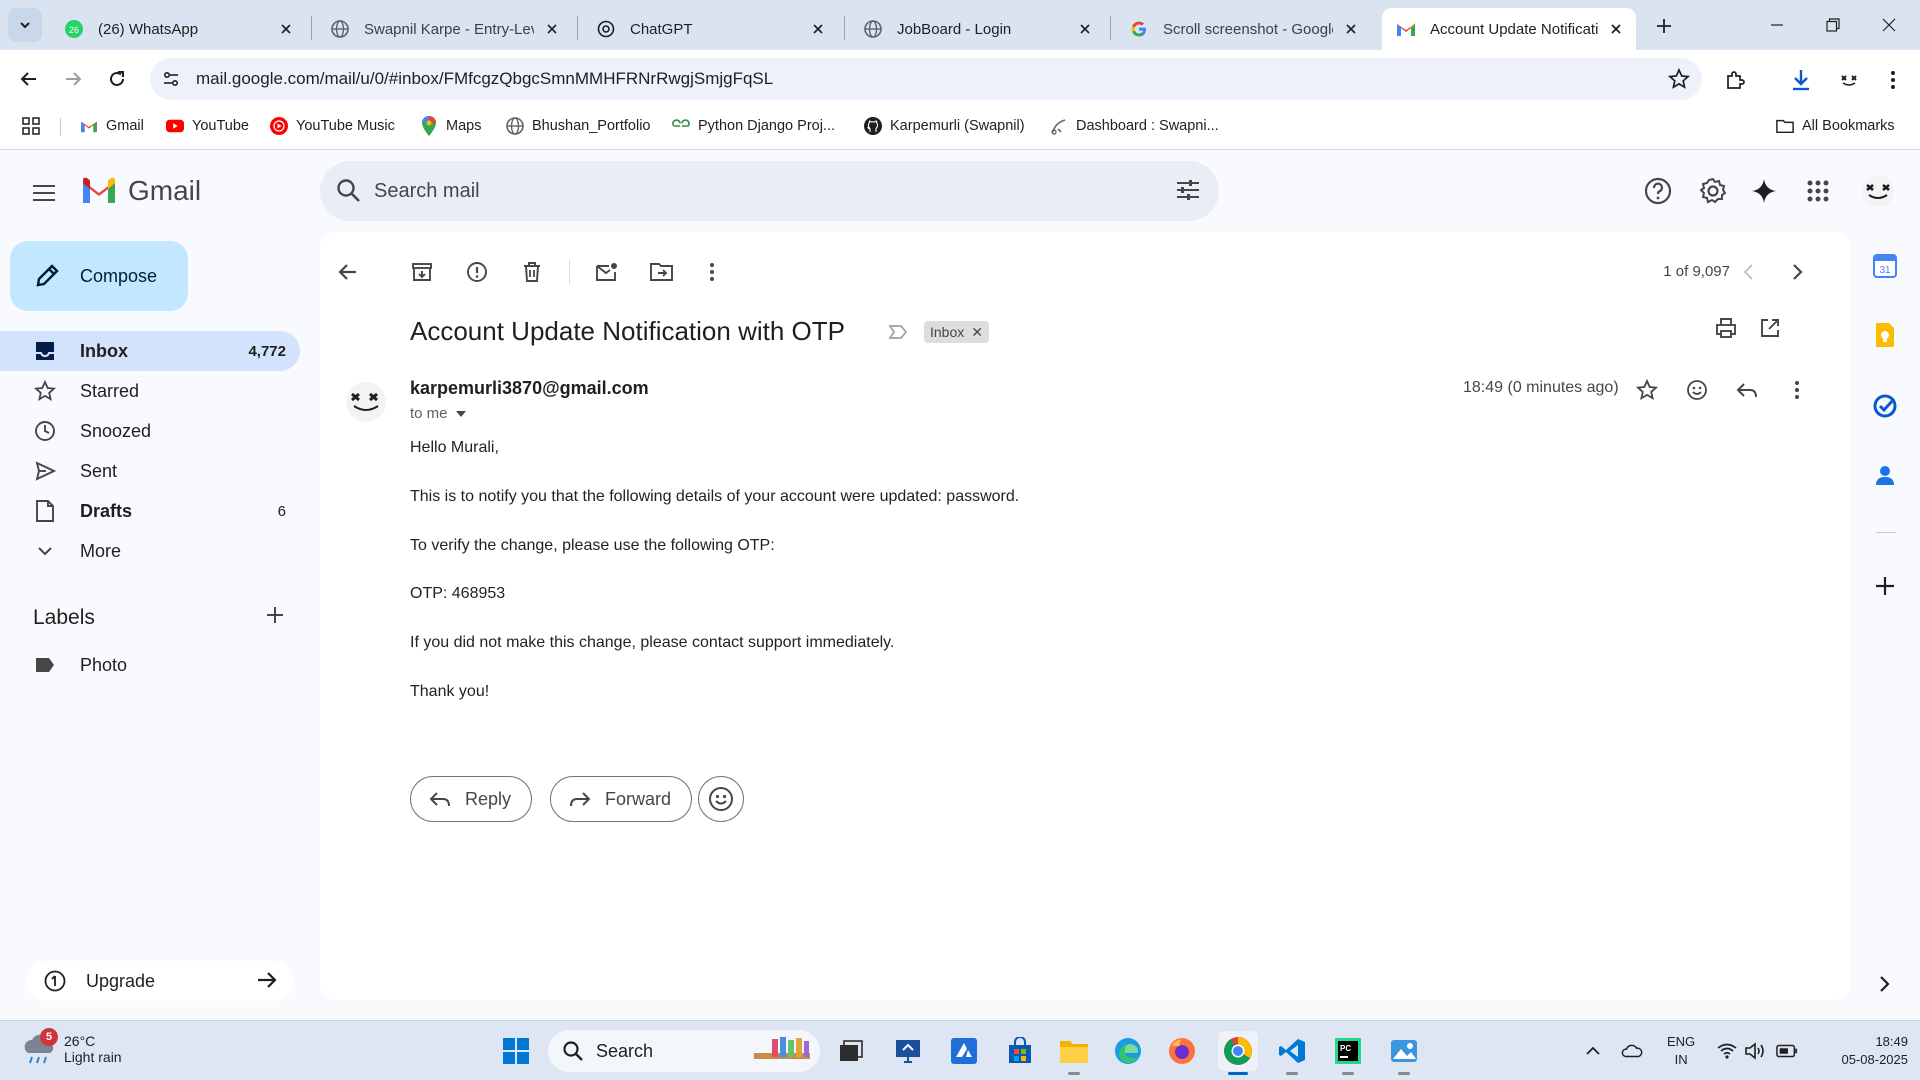 The image size is (1920, 1080). What do you see at coordinates (1885, 475) in the screenshot?
I see `contacts-app-button` at bounding box center [1885, 475].